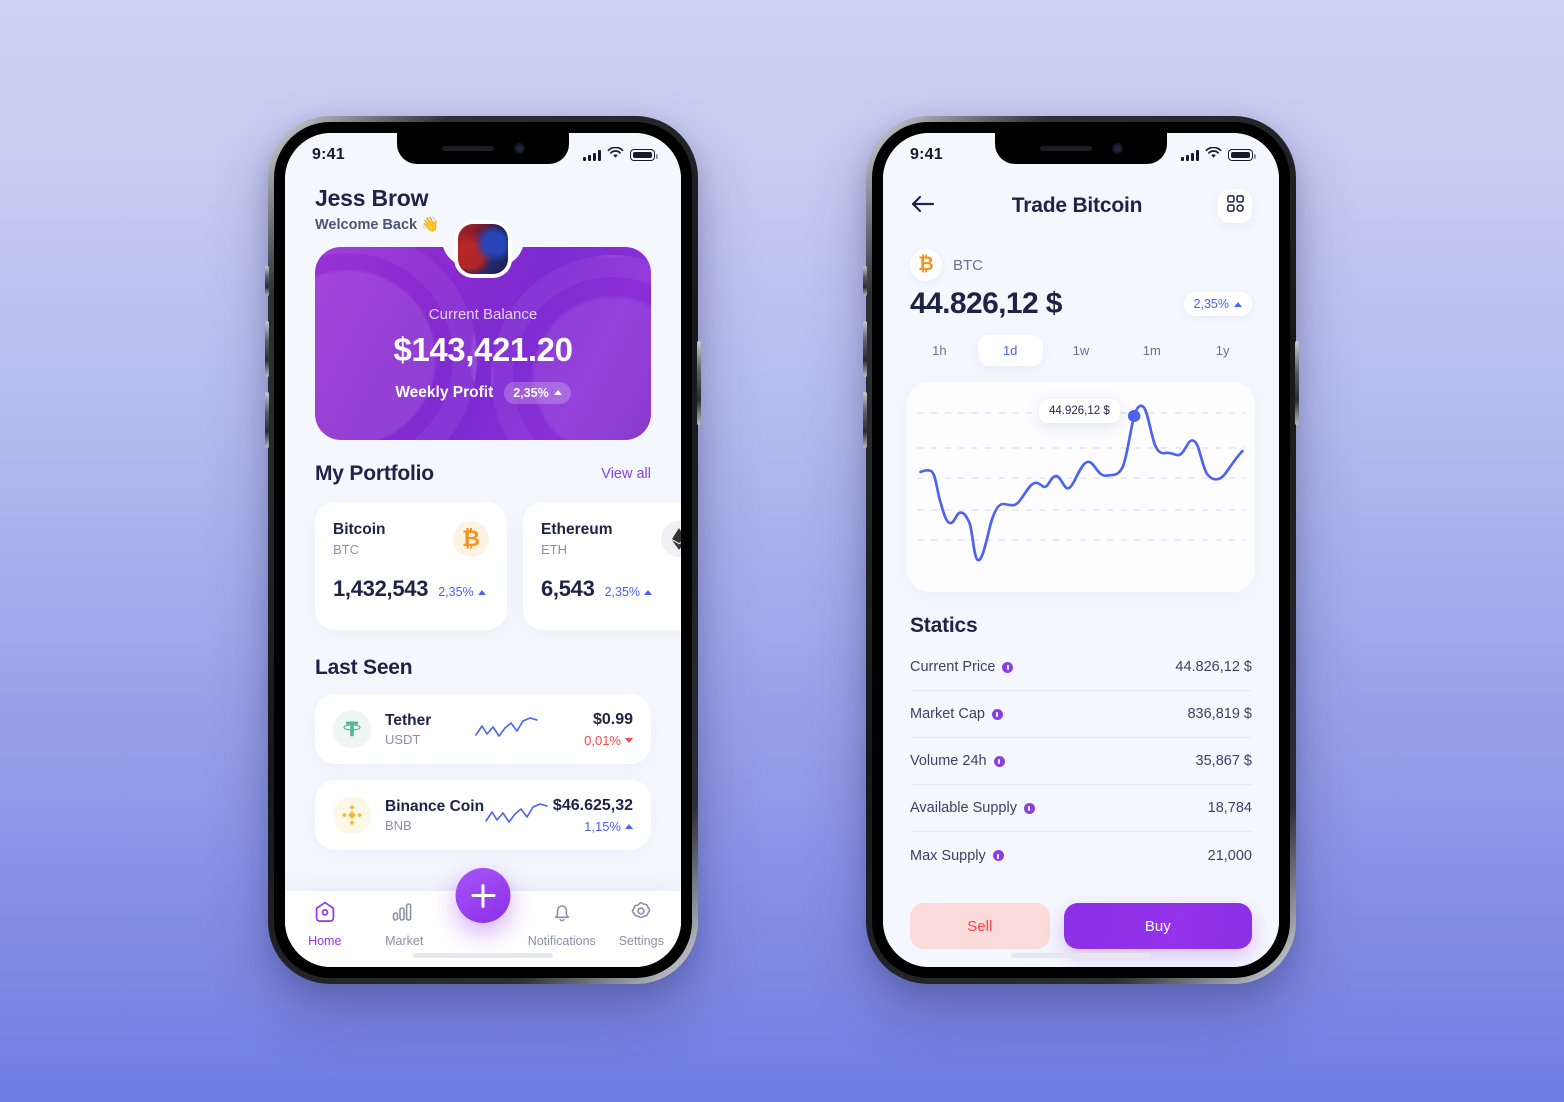 This screenshot has height=1102, width=1564. I want to click on tab-market: Market, so click(405, 924).